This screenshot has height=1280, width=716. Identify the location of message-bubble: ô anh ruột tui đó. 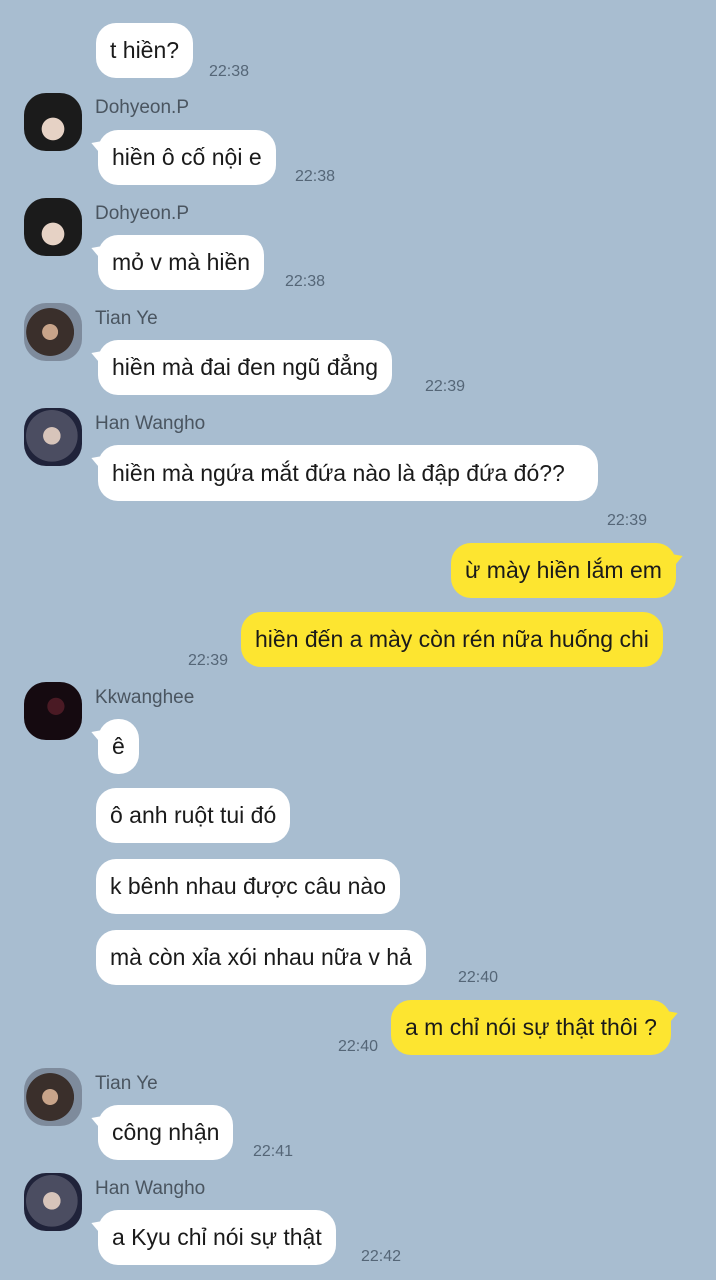
(193, 815).